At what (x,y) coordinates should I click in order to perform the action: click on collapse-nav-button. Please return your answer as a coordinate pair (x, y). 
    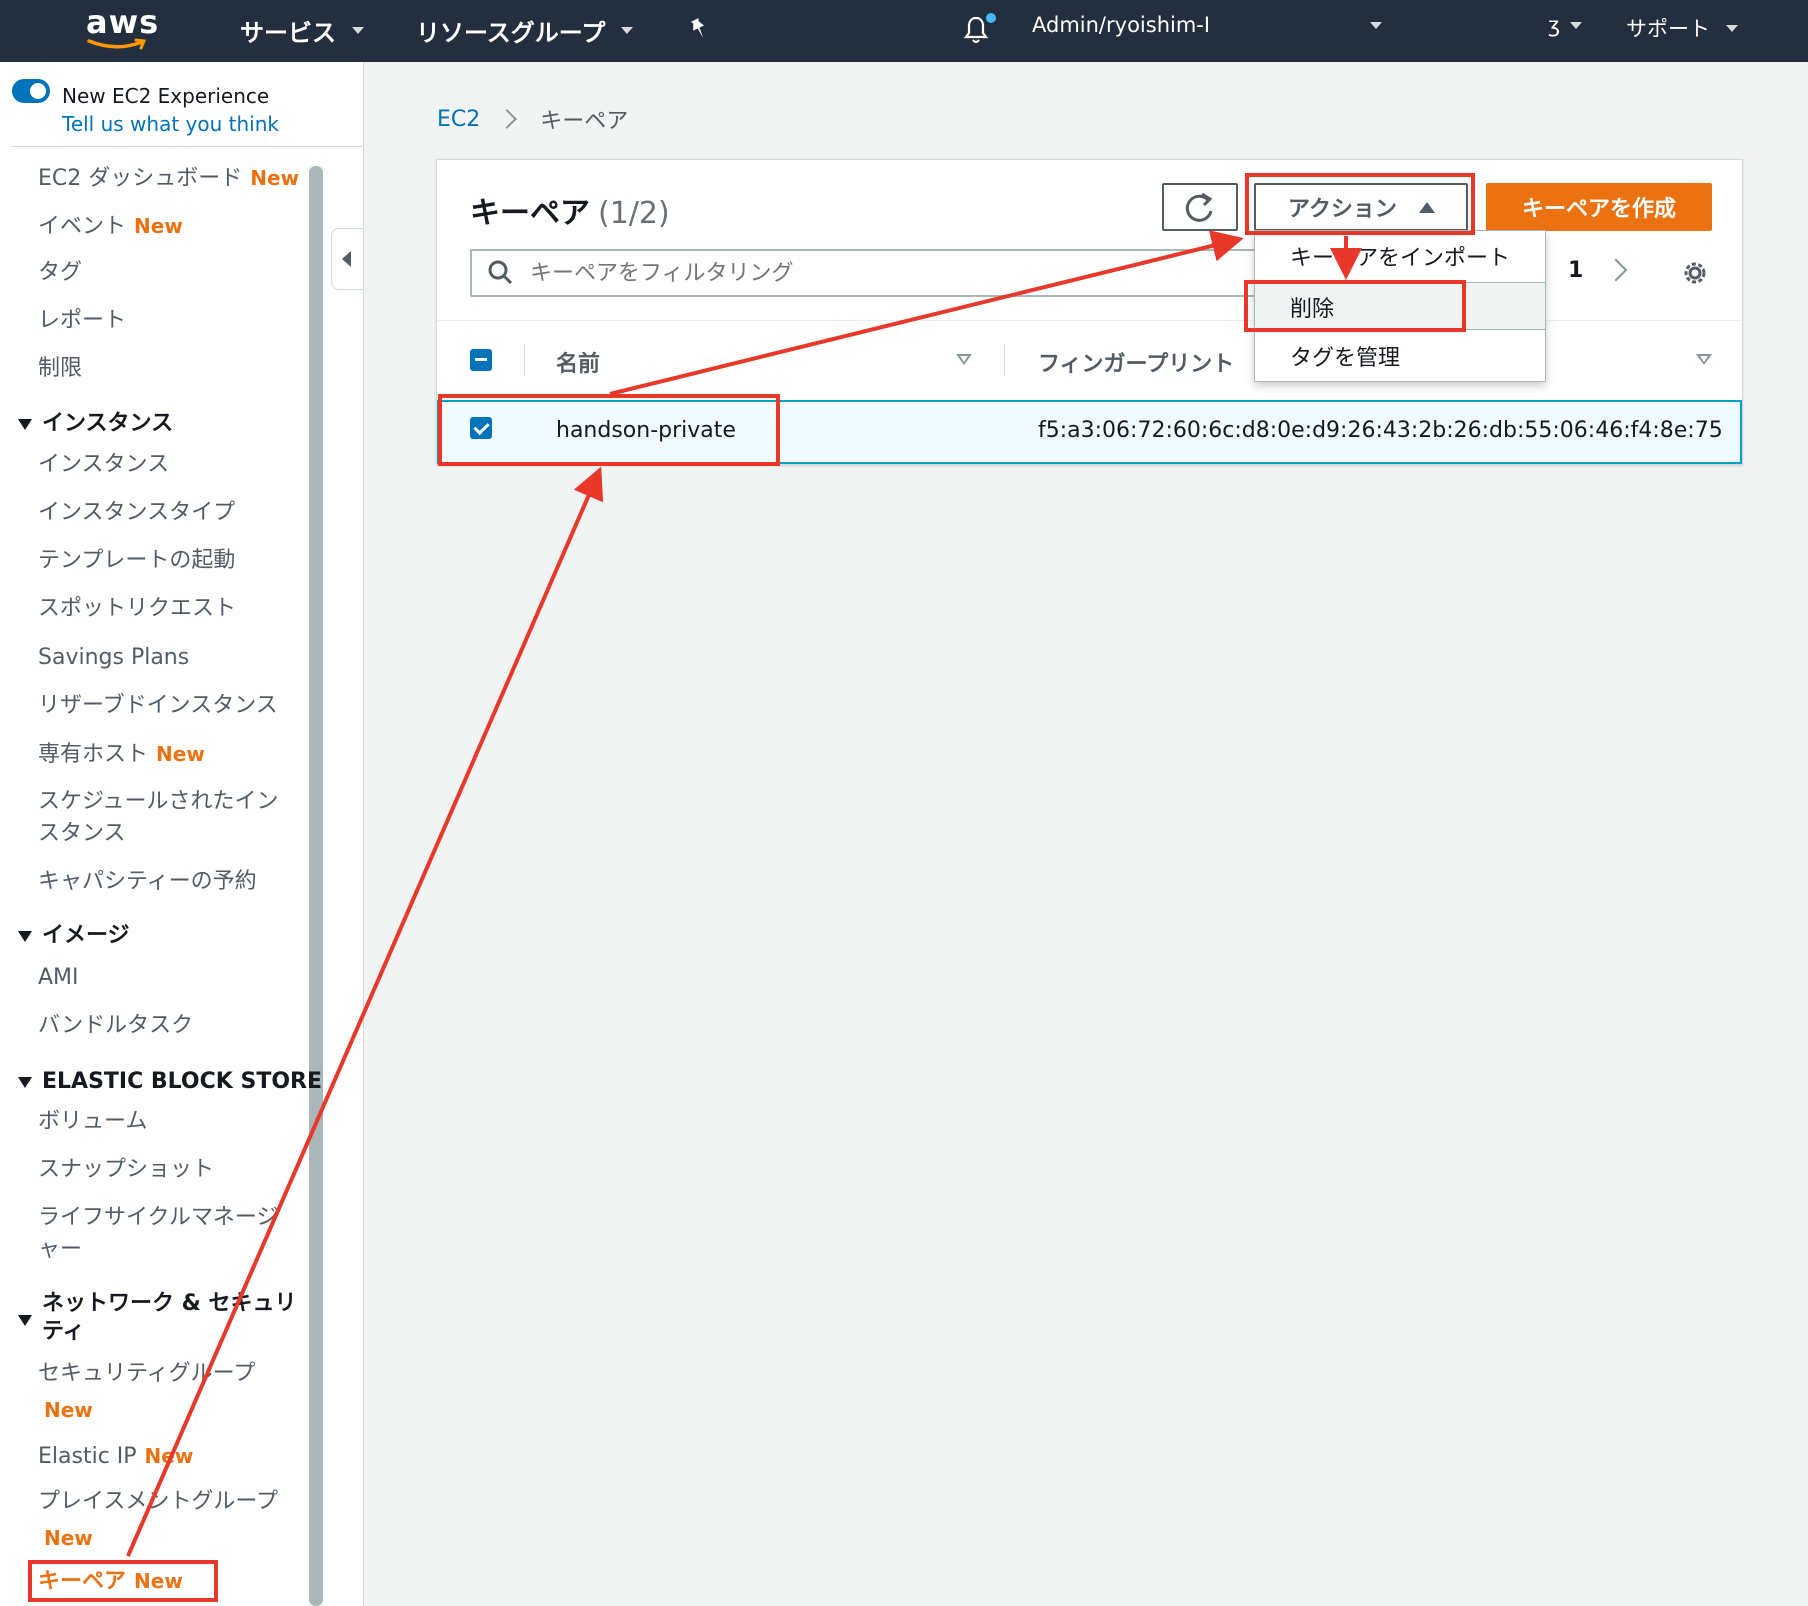
    Looking at the image, I should click on (347, 259).